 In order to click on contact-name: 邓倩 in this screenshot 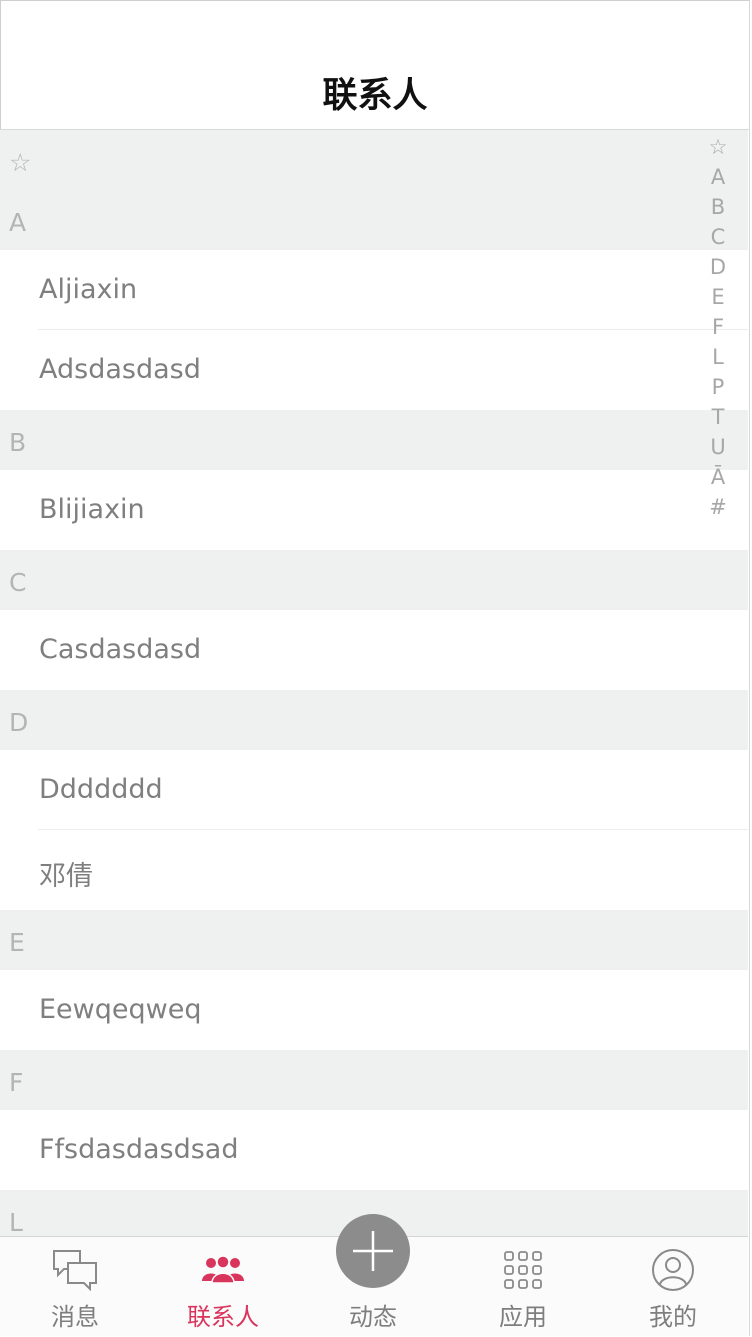, I will do `click(66, 876)`.